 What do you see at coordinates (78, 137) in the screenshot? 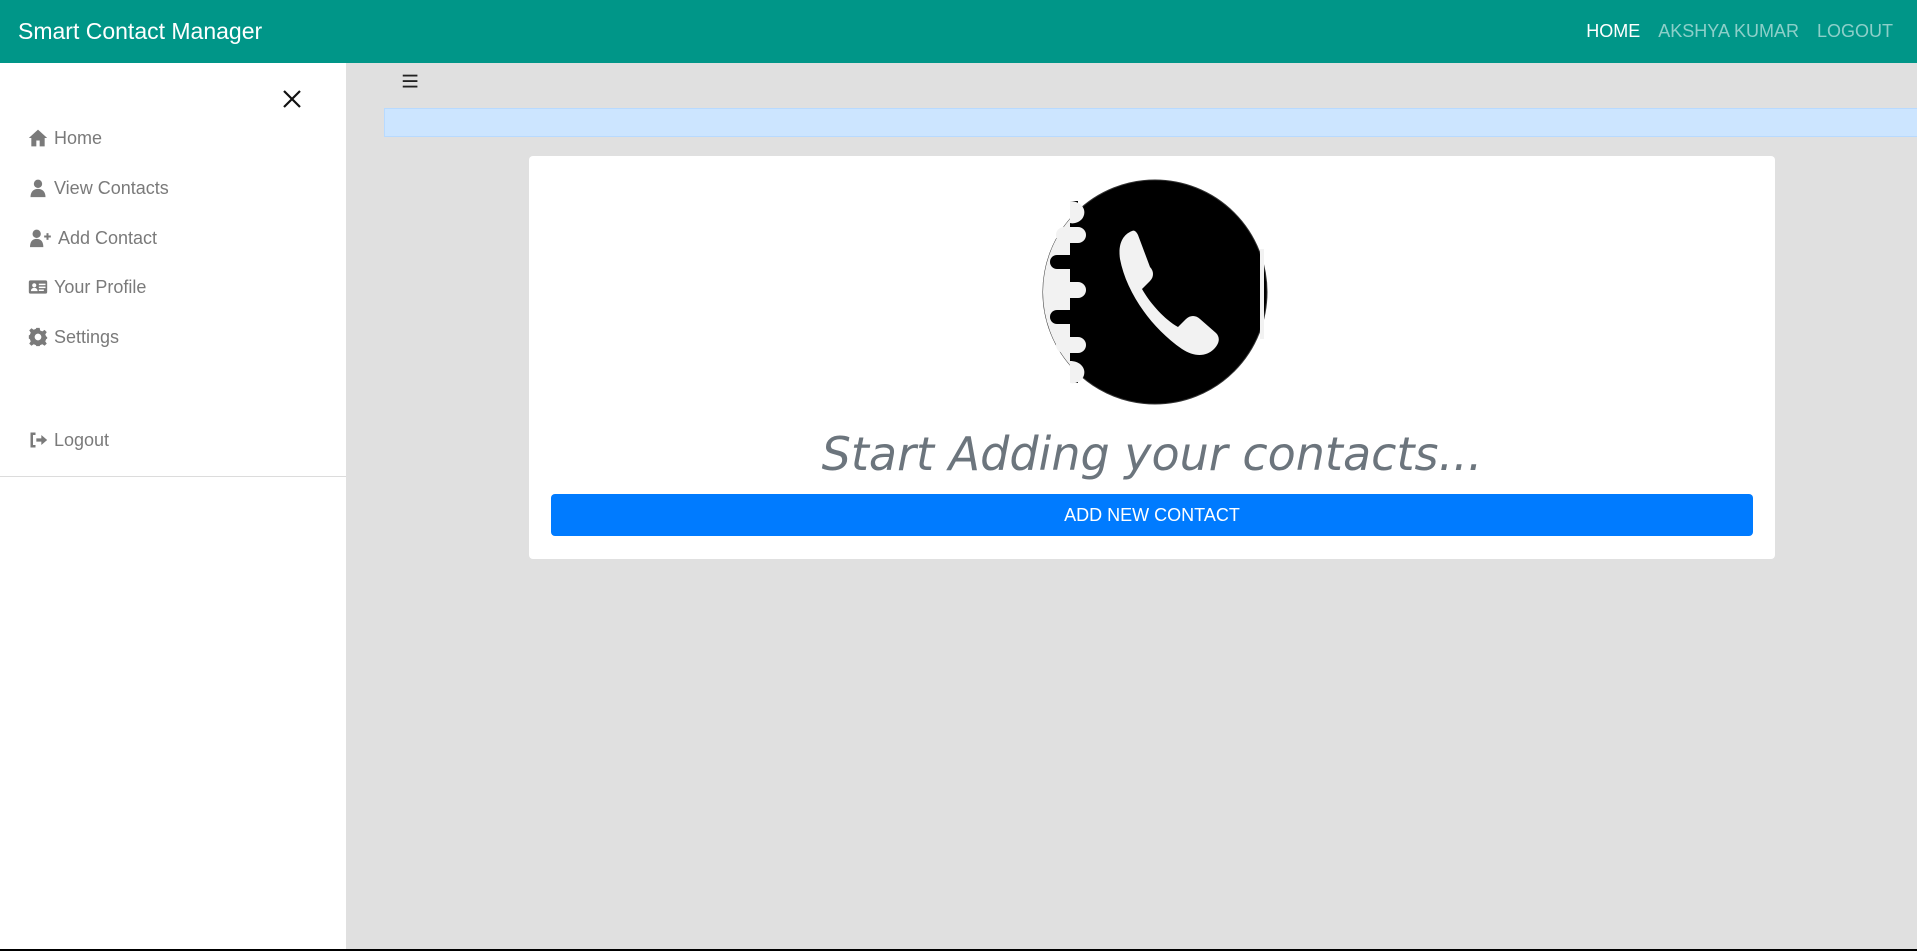
I see `sidebar-item-label: Home` at bounding box center [78, 137].